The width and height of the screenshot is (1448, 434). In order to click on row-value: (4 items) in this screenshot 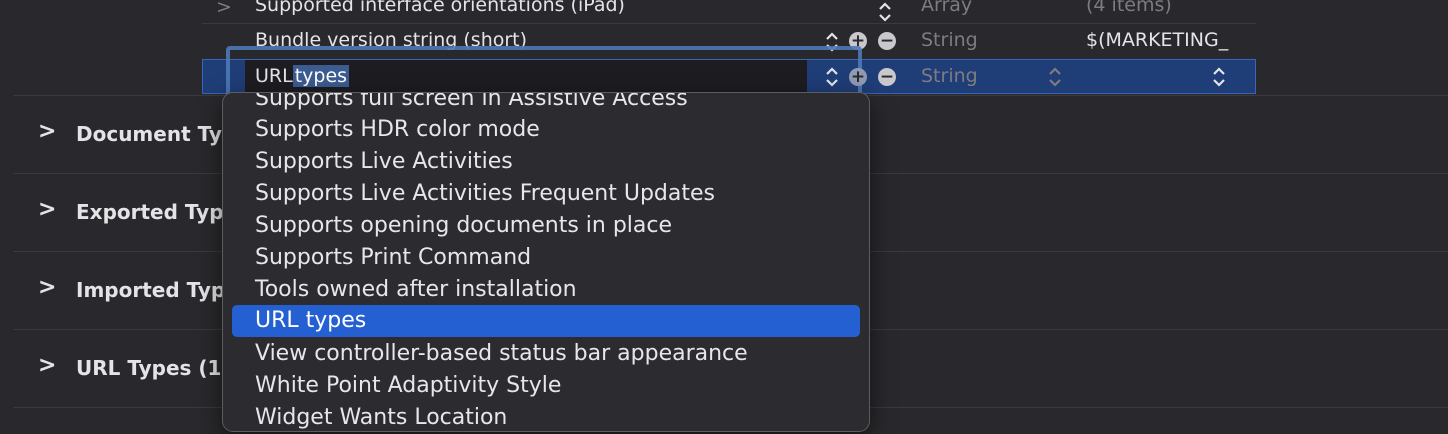, I will do `click(1129, 8)`.